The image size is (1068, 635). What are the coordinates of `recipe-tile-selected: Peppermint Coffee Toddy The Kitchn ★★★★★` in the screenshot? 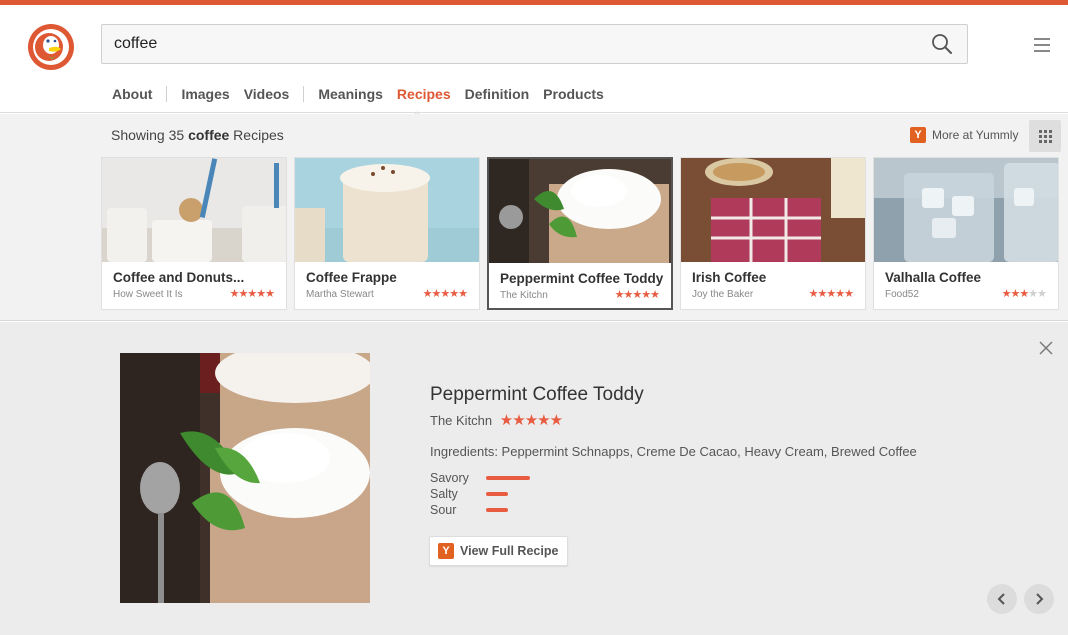 It's located at (580, 233).